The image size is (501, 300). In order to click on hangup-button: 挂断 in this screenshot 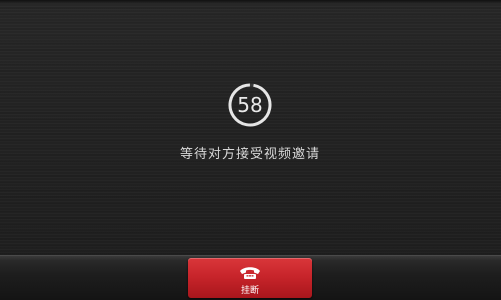, I will do `click(250, 278)`.